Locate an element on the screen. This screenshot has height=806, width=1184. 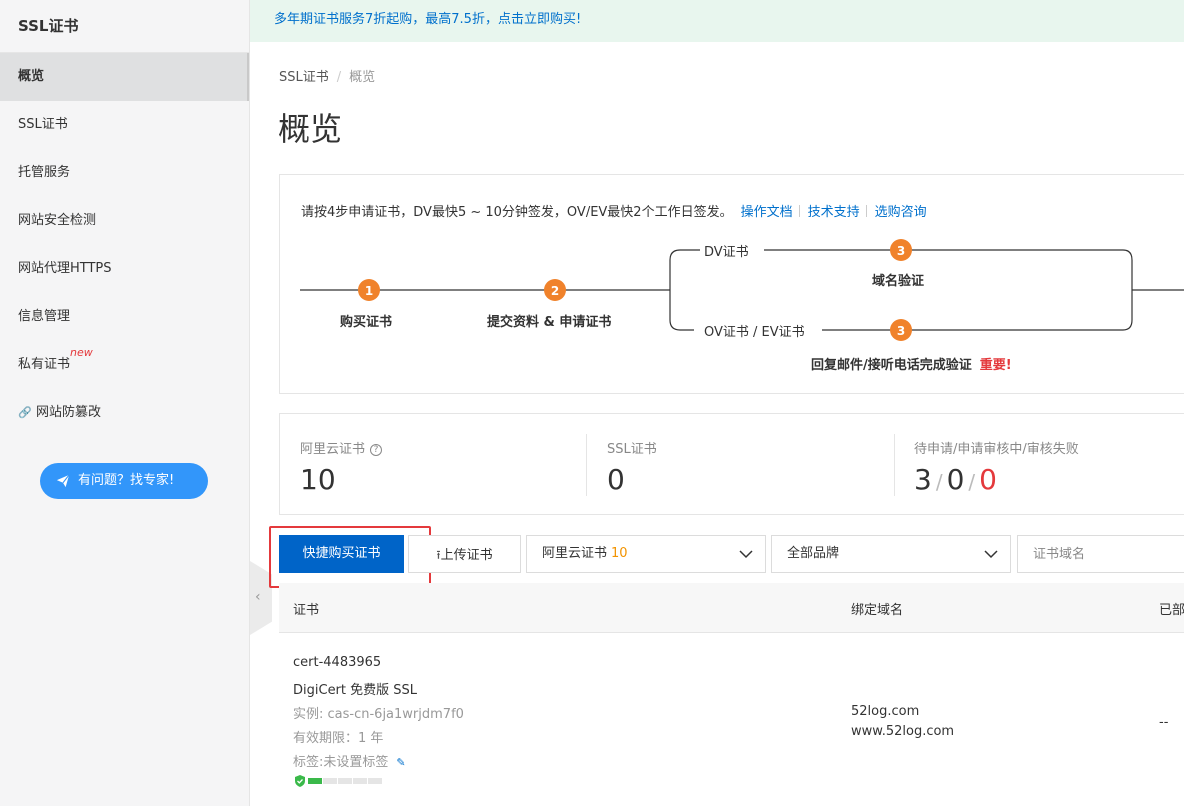
cert-tag-text: 标签:未设置标签 is located at coordinates (341, 762).